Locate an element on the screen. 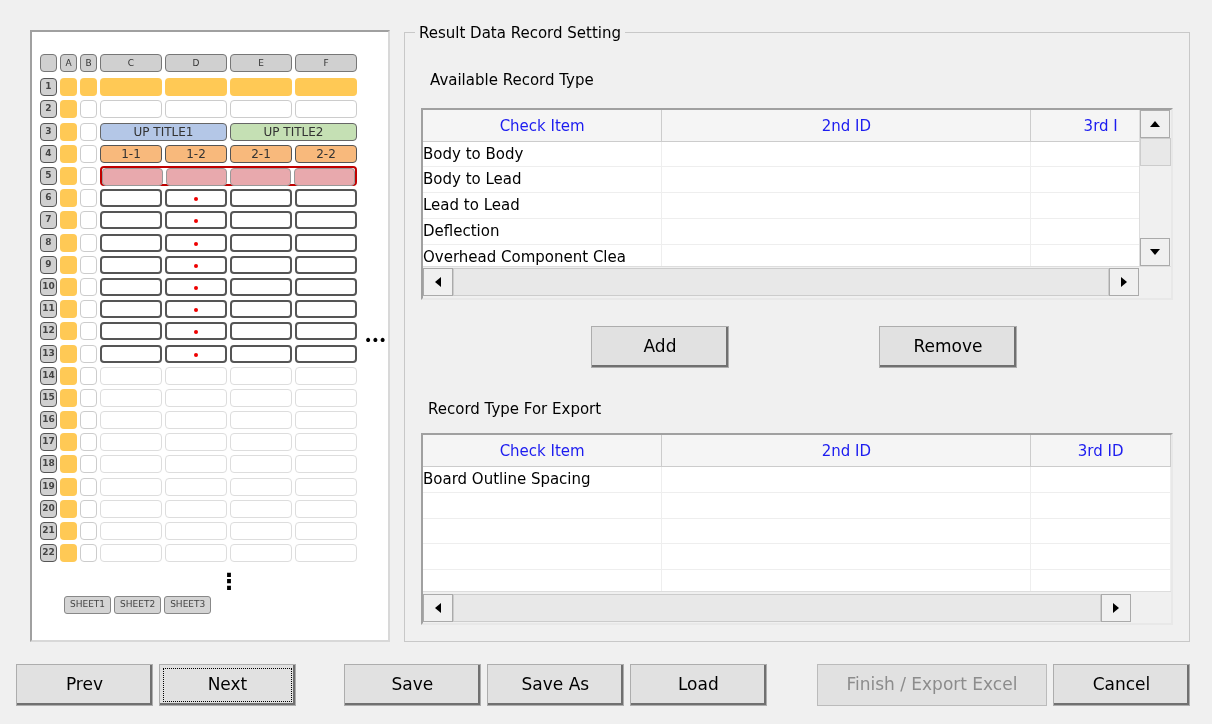  title-cell: UP TITLE1 is located at coordinates (163, 131).